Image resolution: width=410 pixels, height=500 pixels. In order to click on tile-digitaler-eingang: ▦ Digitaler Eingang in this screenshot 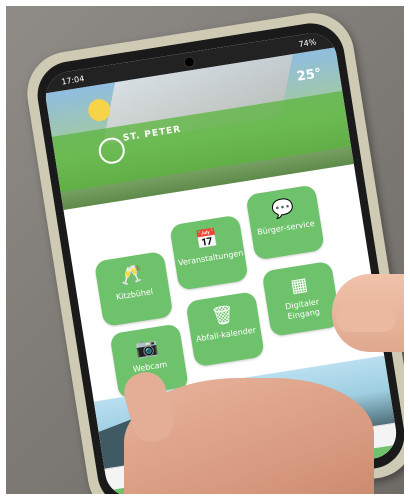, I will do `click(301, 298)`.